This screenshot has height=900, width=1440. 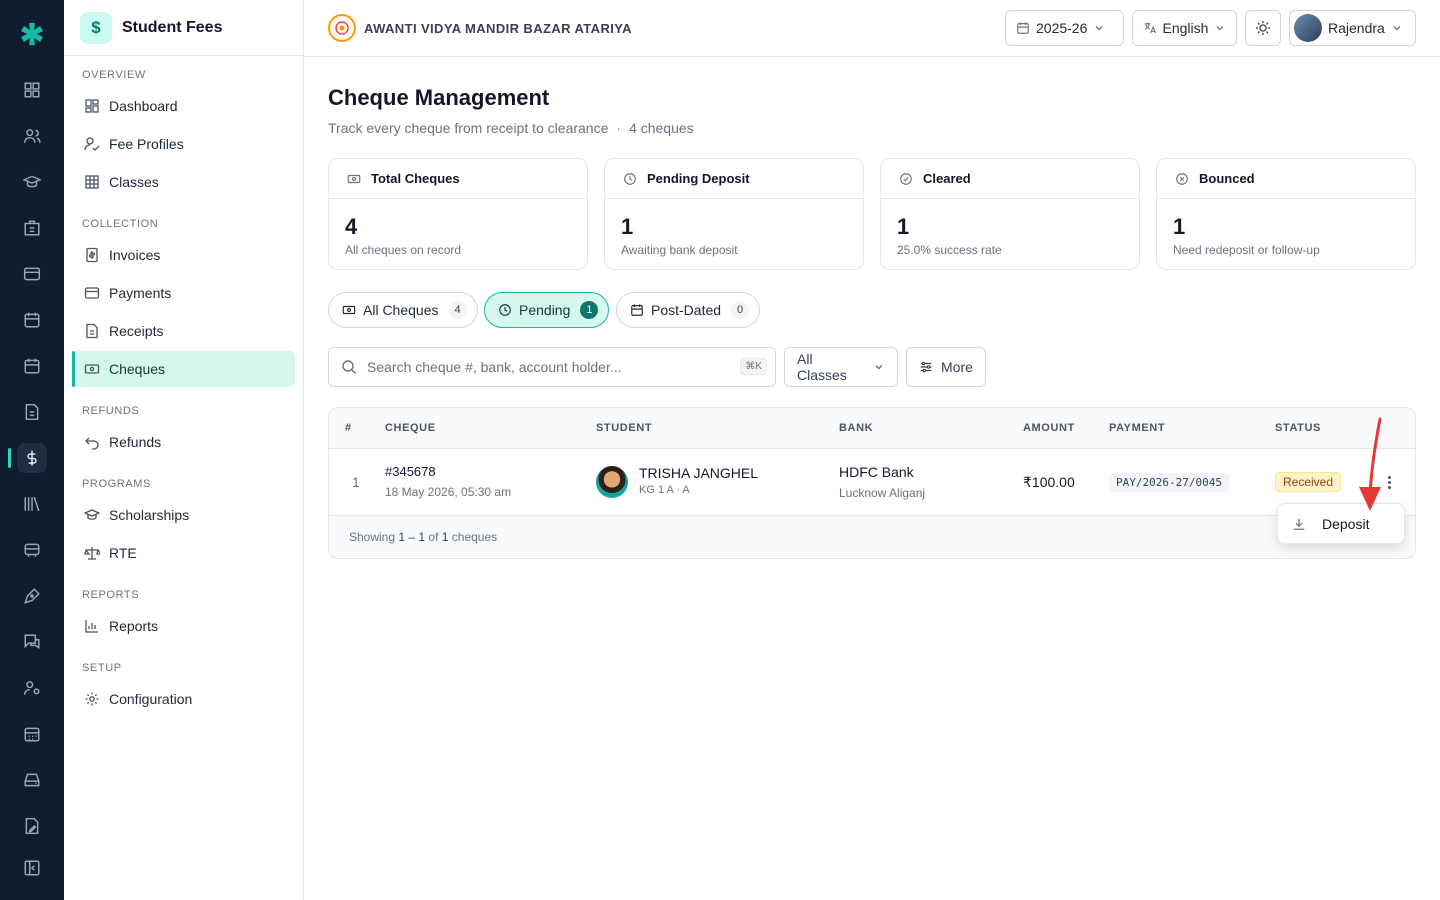 I want to click on sidebar-item-scholarships: Scholarships, so click(x=183, y=515).